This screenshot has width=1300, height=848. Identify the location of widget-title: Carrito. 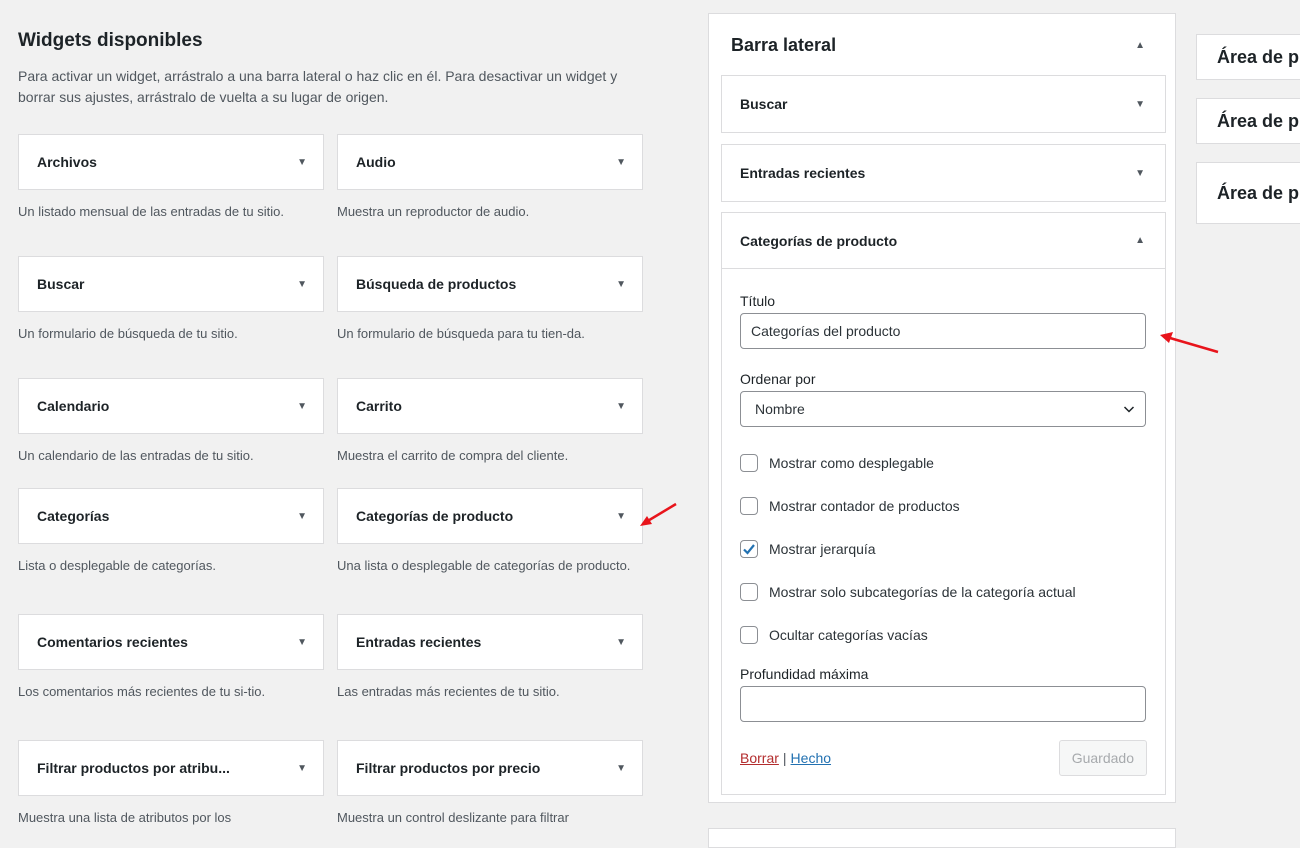
(379, 406).